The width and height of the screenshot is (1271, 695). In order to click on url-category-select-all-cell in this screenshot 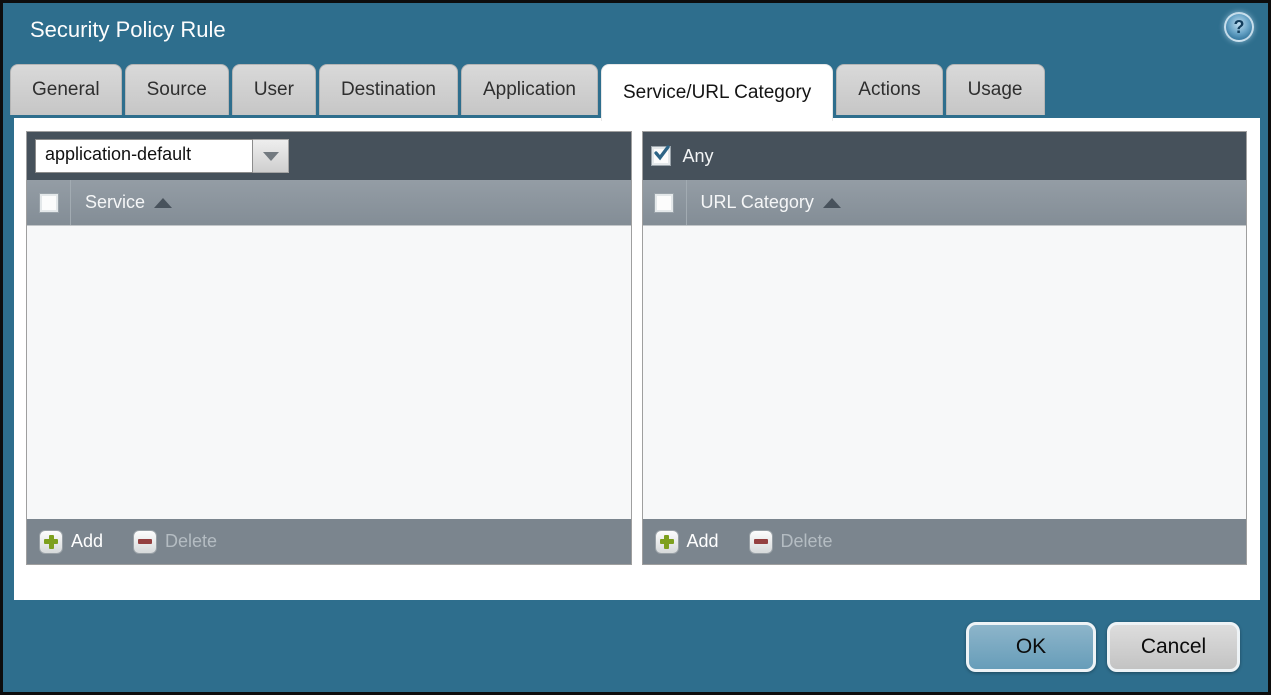, I will do `click(665, 202)`.